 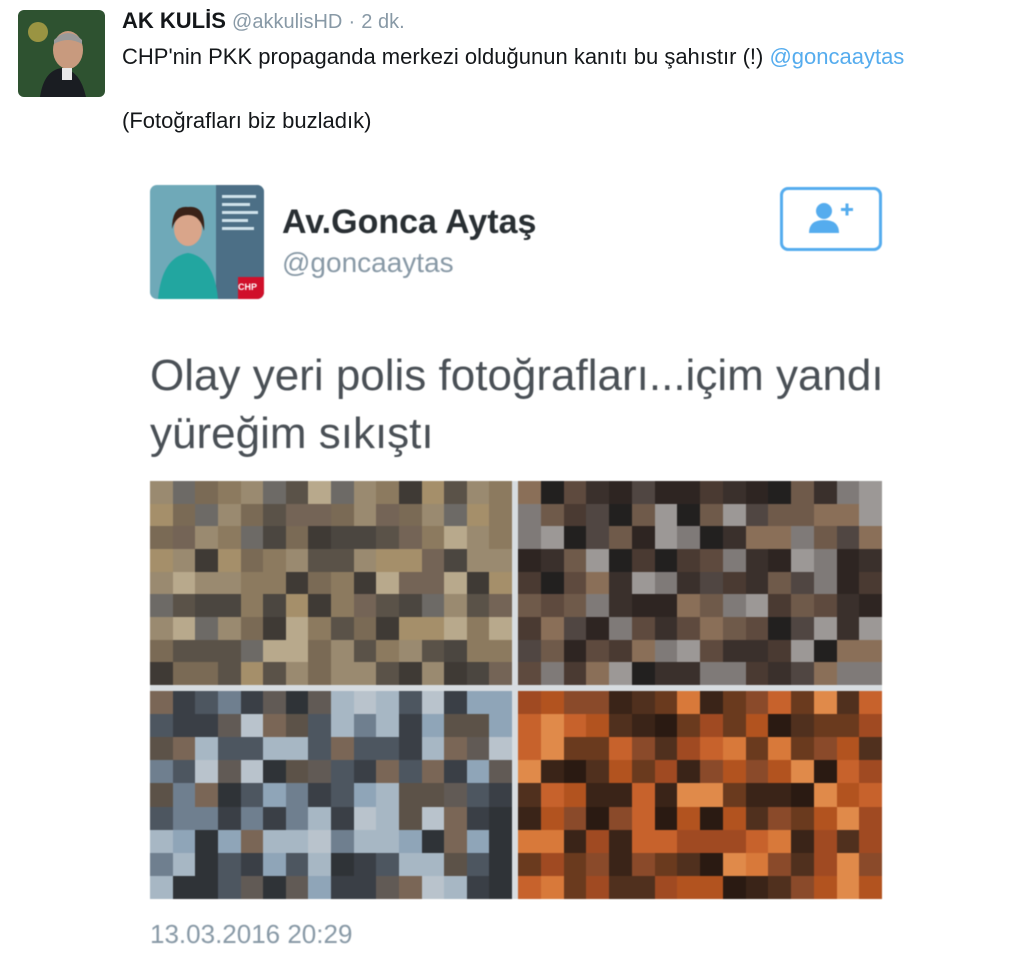 I want to click on embedded-author-name: Av.Gonca Aytaş, so click(x=409, y=222).